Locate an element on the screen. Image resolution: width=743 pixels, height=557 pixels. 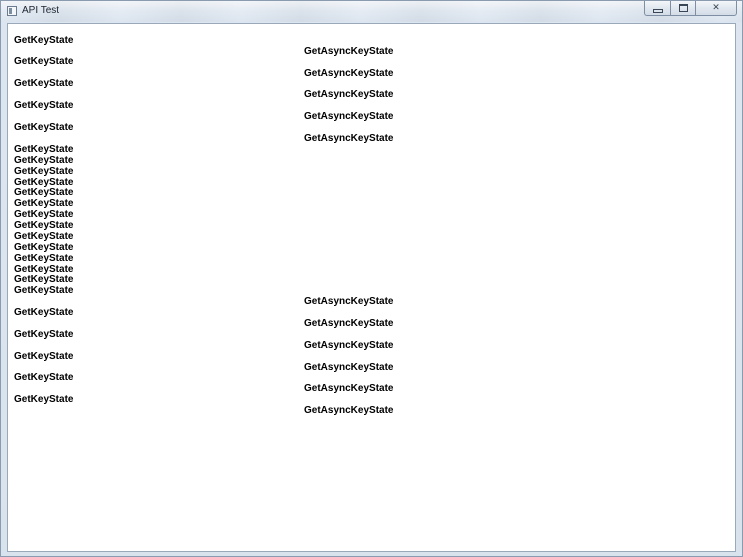
close-button: ✕ is located at coordinates (716, 8).